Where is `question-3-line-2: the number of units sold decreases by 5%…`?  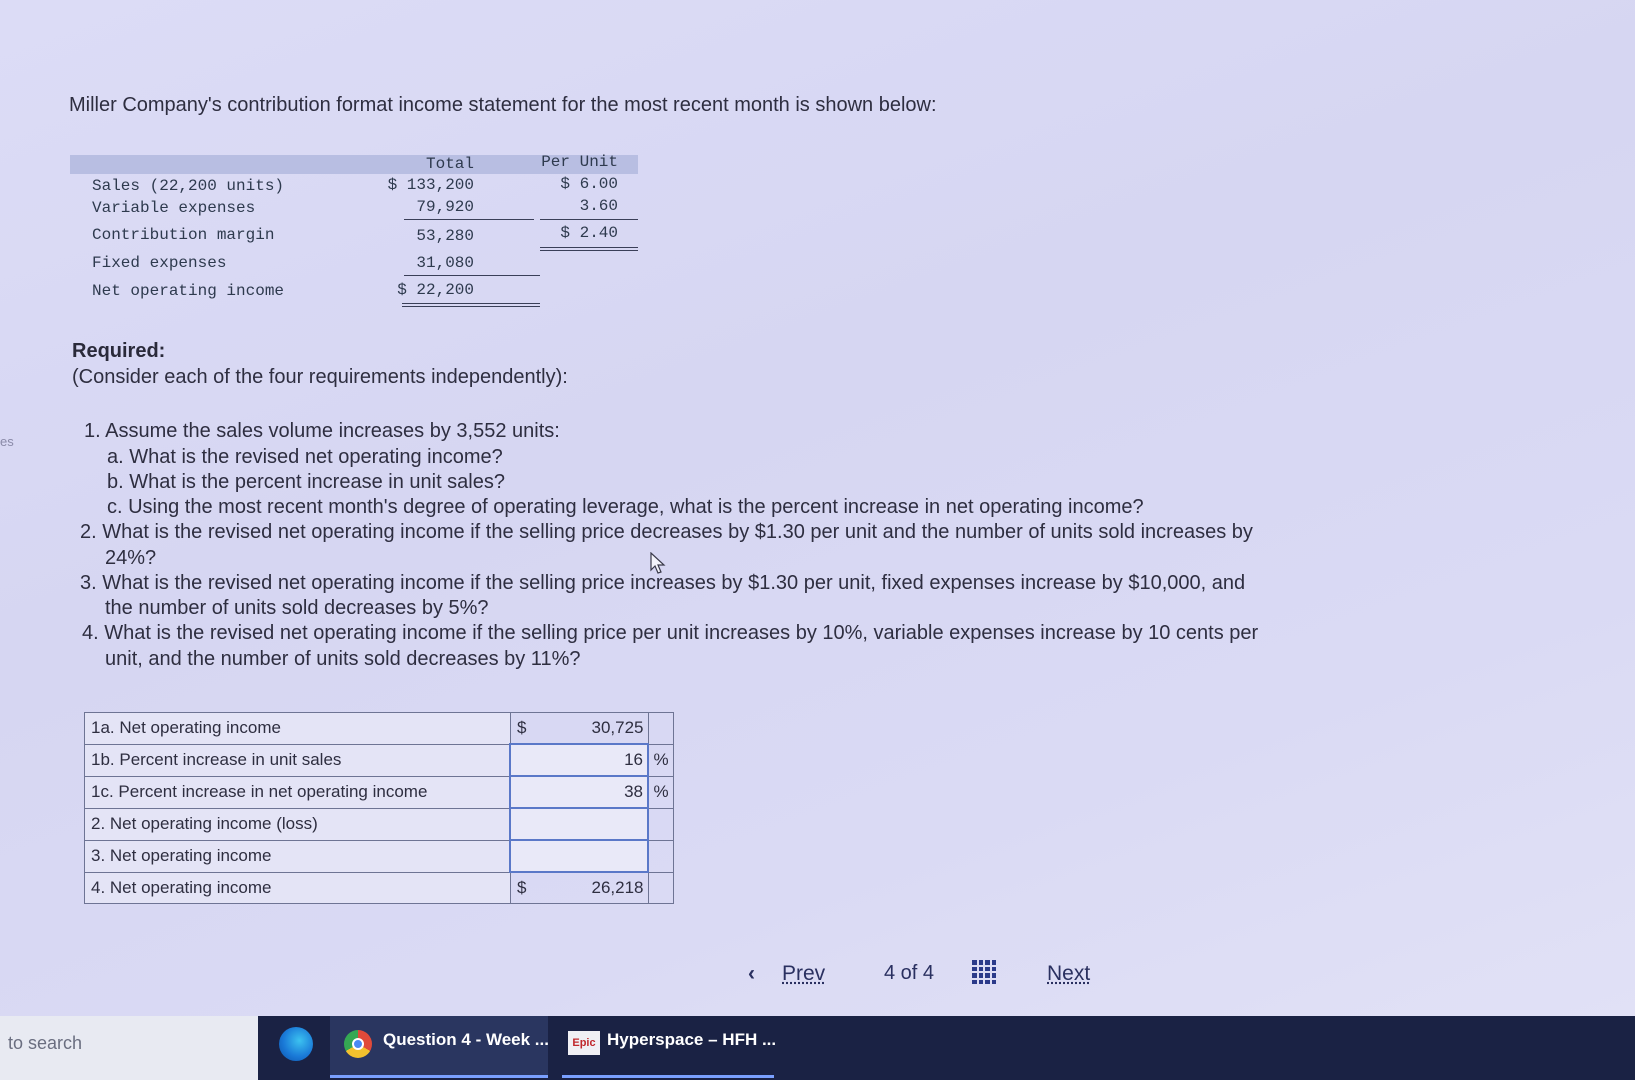
question-3-line-2: the number of units sold decreases by 5%… is located at coordinates (297, 608).